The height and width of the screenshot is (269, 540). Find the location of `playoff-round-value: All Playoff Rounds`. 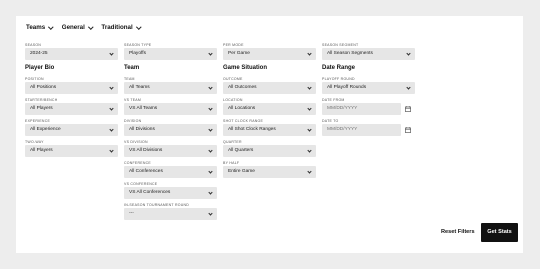

playoff-round-value: All Playoff Rounds is located at coordinates (347, 87).